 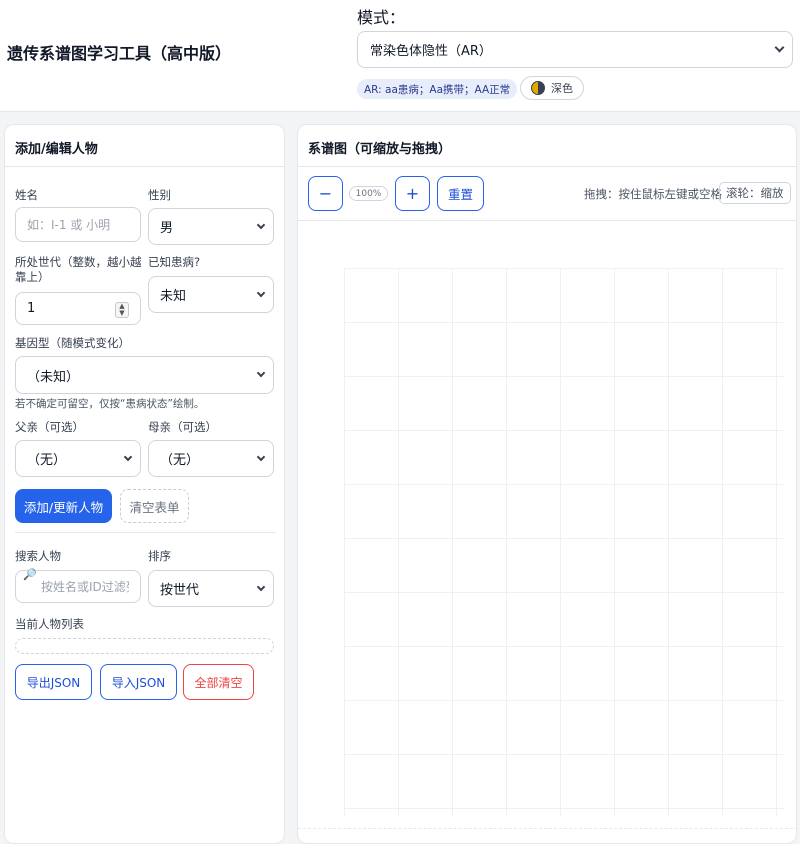 I want to click on mode-hint-badge: AR: aa患病；Aa携带；AA正常, so click(x=437, y=89).